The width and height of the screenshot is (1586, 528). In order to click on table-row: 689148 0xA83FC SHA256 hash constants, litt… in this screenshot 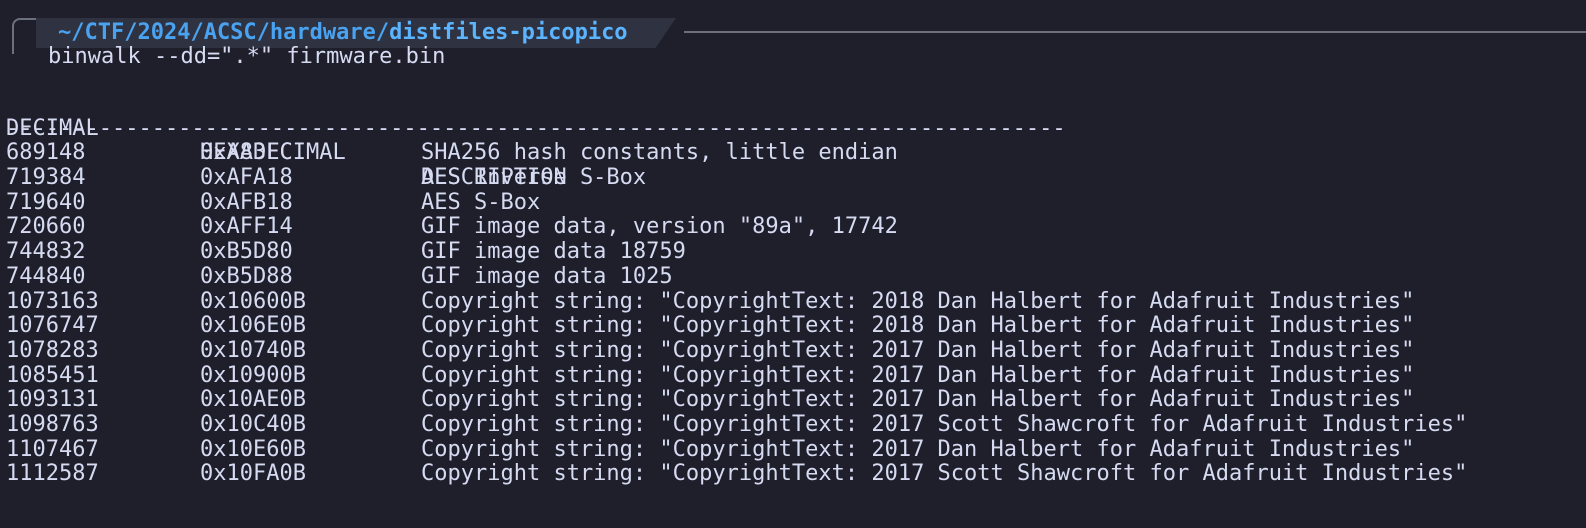, I will do `click(536, 153)`.